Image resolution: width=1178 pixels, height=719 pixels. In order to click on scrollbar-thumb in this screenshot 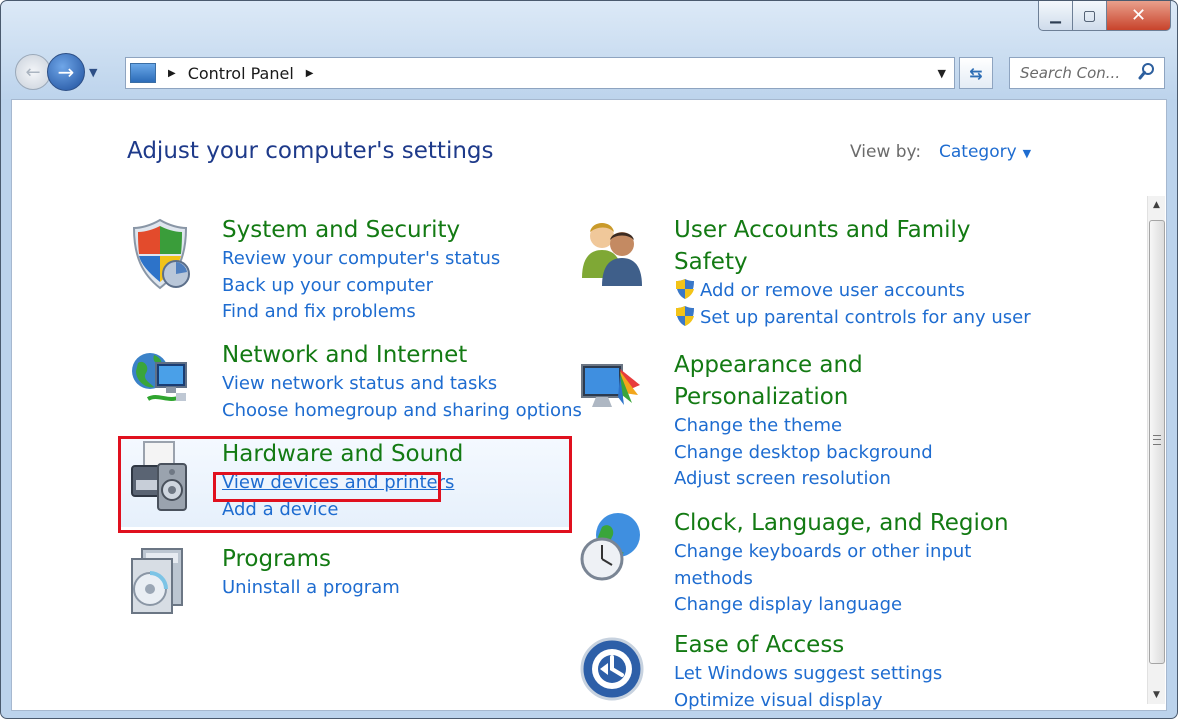, I will do `click(1157, 442)`.